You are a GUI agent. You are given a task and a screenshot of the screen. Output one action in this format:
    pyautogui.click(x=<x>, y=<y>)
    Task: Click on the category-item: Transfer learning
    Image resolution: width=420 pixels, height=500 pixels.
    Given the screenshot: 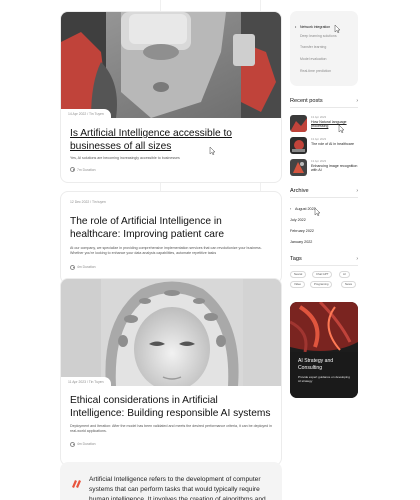 What is the action you would take?
    pyautogui.click(x=313, y=47)
    